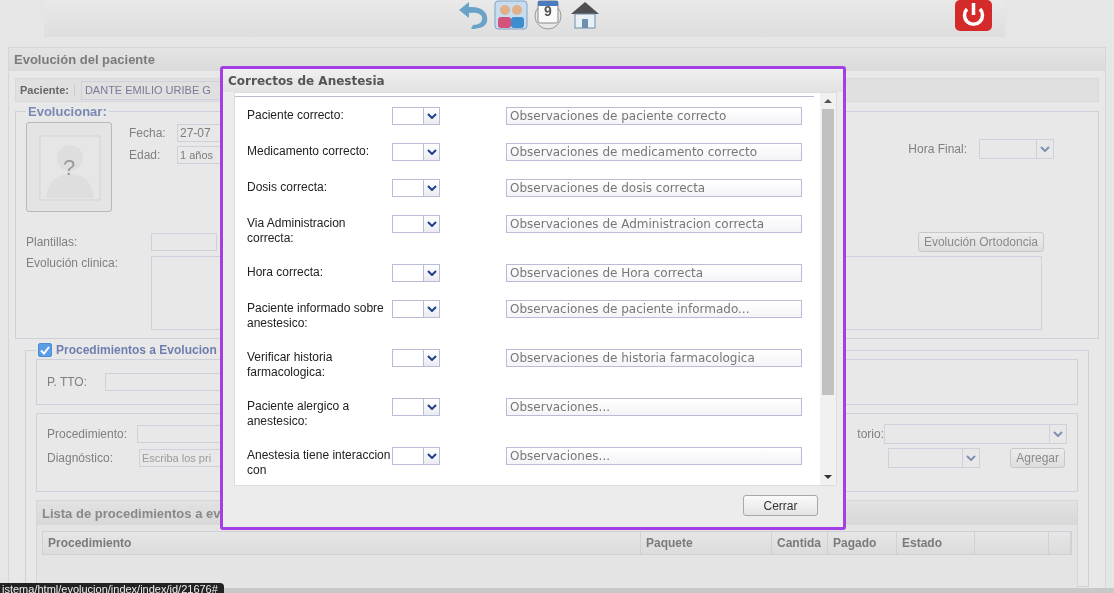 The width and height of the screenshot is (1114, 593). Describe the element at coordinates (73, 263) in the screenshot. I see `clinical-evolution-label: Evolución clinica:` at that location.